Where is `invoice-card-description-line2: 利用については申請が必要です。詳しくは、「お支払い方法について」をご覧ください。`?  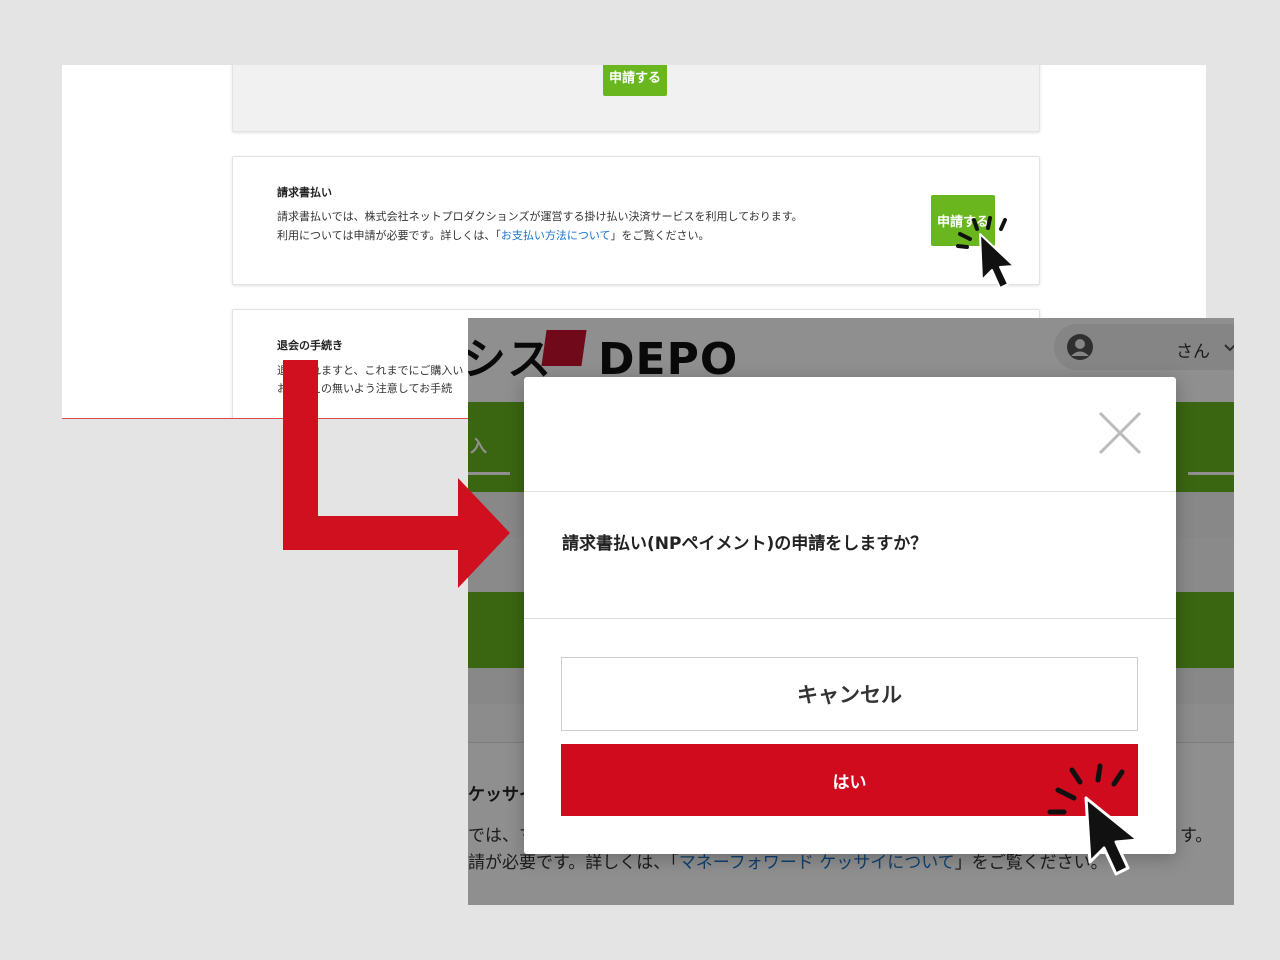
invoice-card-description-line2: 利用については申請が必要です。詳しくは、「お支払い方法について」をご覧ください。 is located at coordinates (493, 235).